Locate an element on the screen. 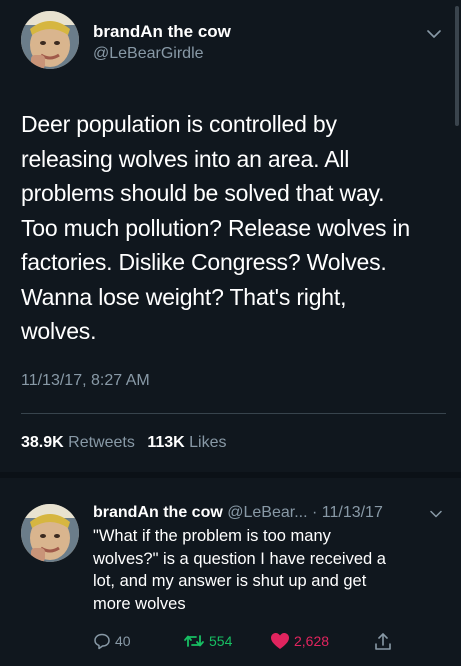 This screenshot has width=461, height=666. tweet-text-line: Wanna lose weight? That's right, is located at coordinates (184, 296).